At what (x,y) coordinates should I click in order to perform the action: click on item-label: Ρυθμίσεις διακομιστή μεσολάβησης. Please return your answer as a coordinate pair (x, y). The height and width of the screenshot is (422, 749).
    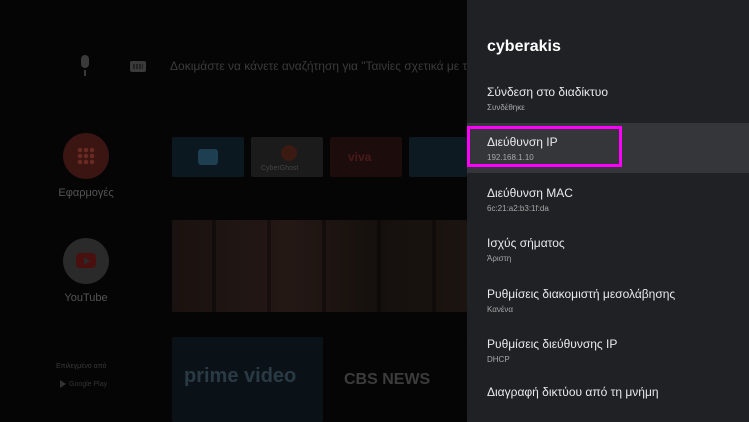
    Looking at the image, I should click on (581, 294).